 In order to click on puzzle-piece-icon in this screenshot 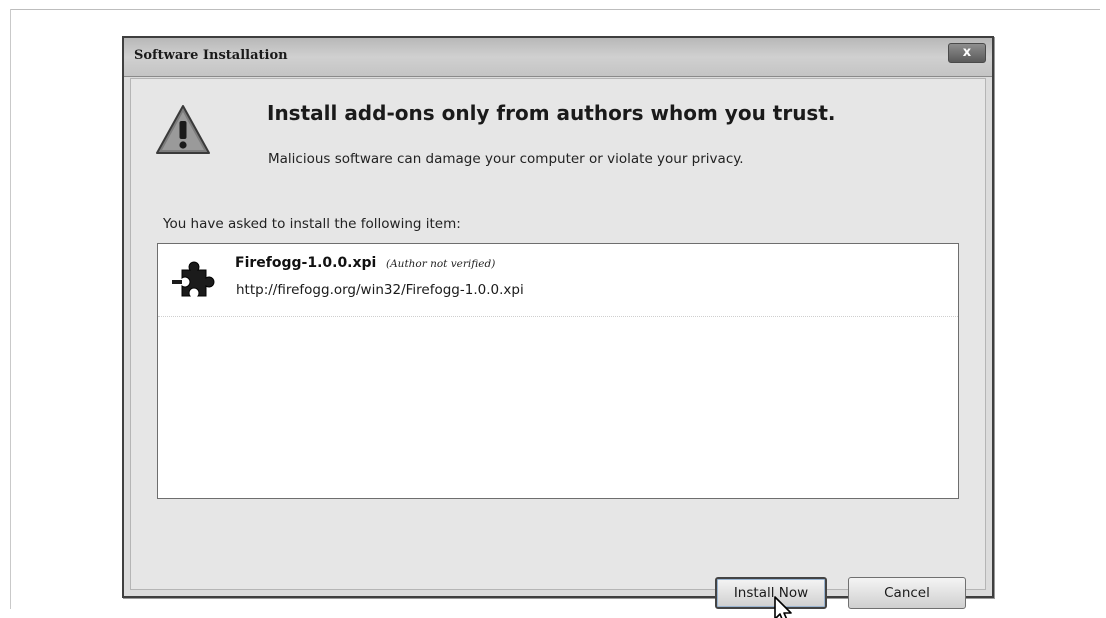, I will do `click(193, 279)`.